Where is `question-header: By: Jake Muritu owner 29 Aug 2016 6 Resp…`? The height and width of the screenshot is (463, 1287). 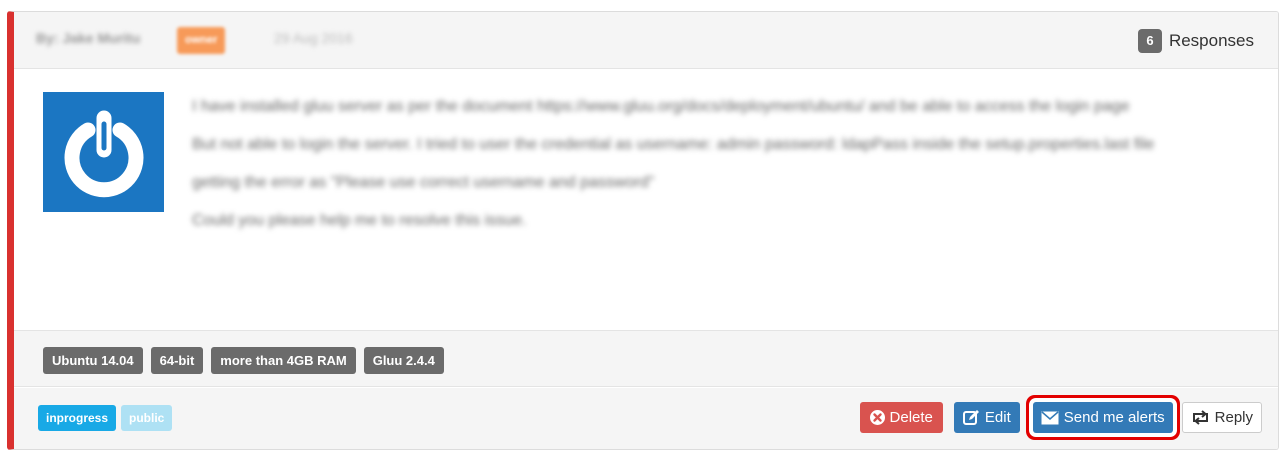
question-header: By: Jake Muritu owner 29 Aug 2016 6 Resp… is located at coordinates (646, 40).